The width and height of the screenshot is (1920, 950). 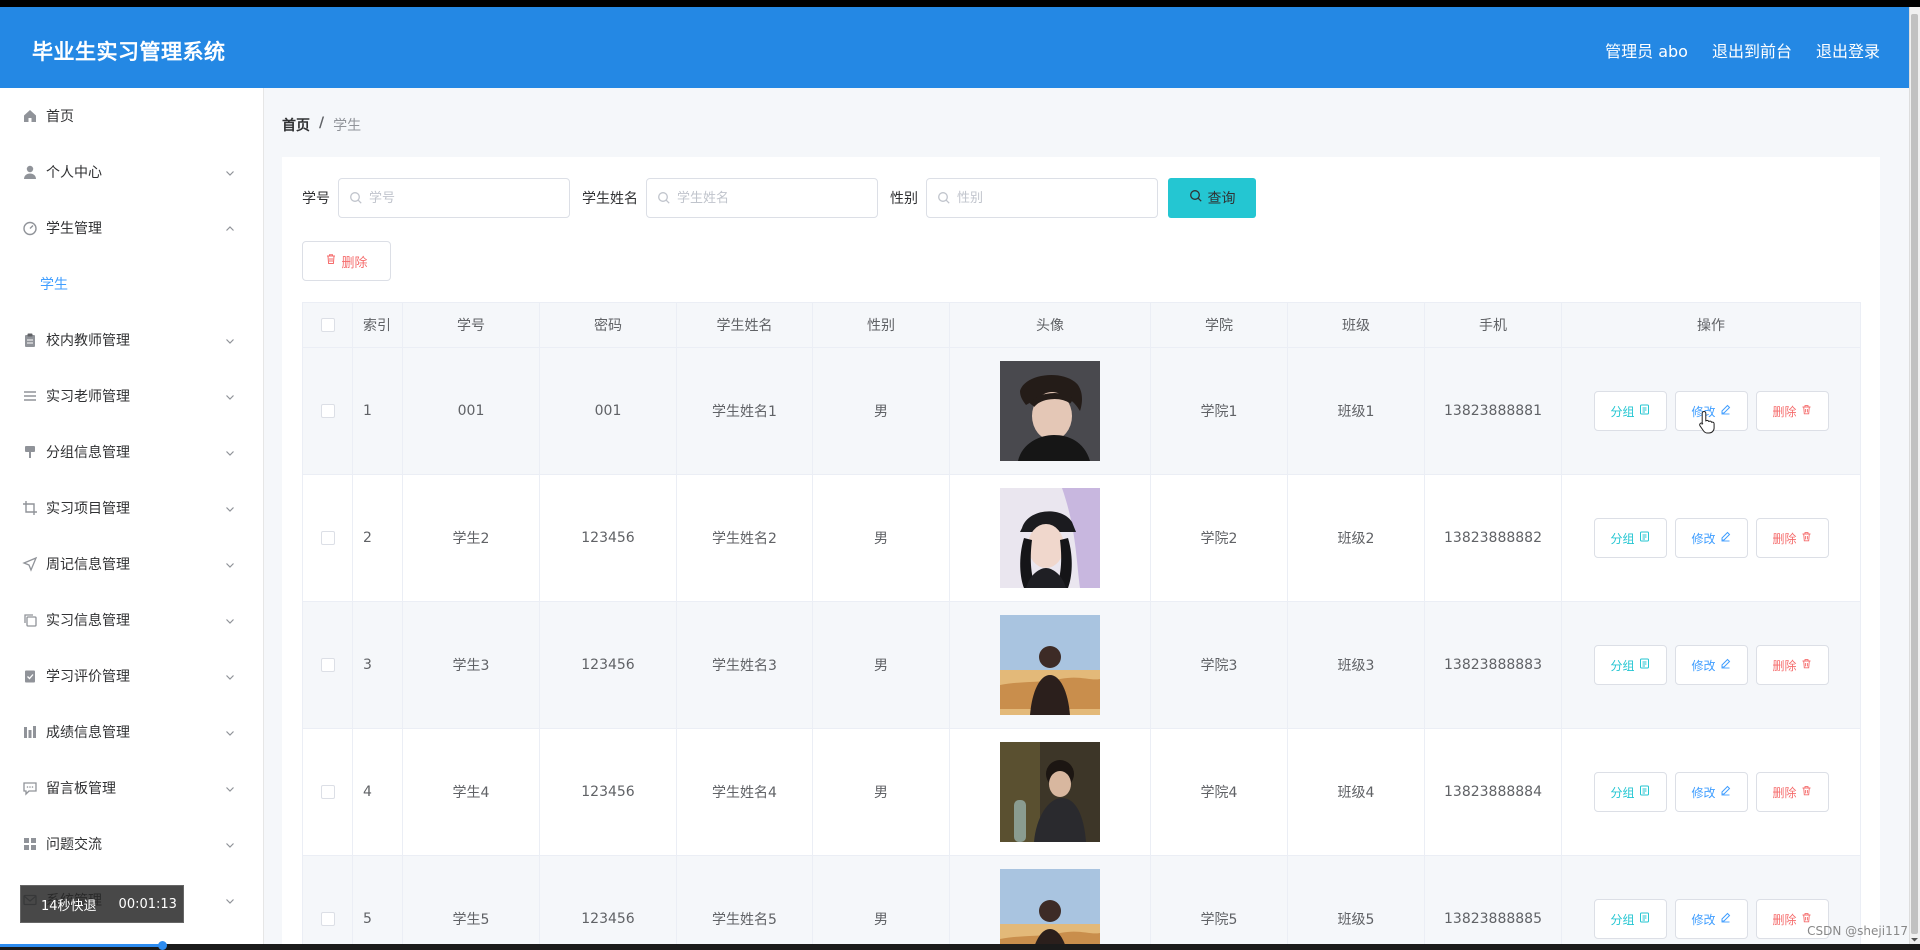 I want to click on table-row: 3 学生3 123456 学生姓名3 男 学院3 班级3 13823888883 分组 修改 删除, so click(x=1081, y=665).